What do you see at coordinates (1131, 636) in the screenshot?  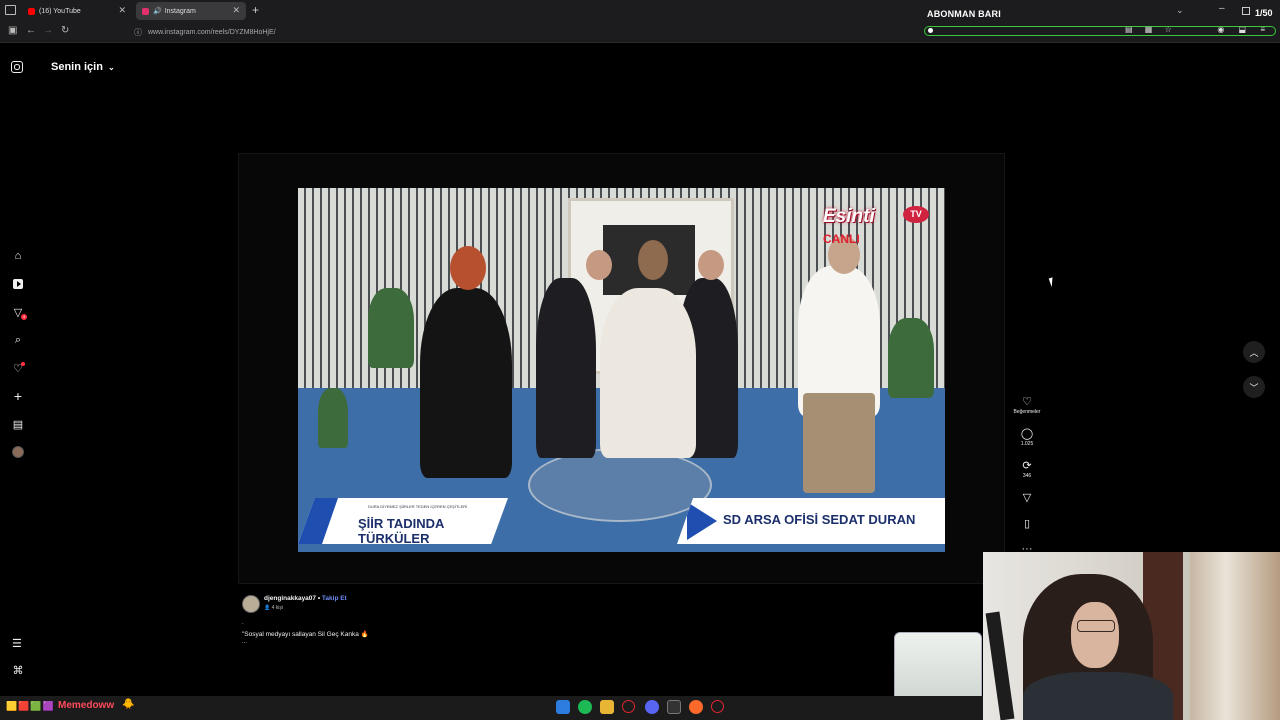 I see `webcam-overlay` at bounding box center [1131, 636].